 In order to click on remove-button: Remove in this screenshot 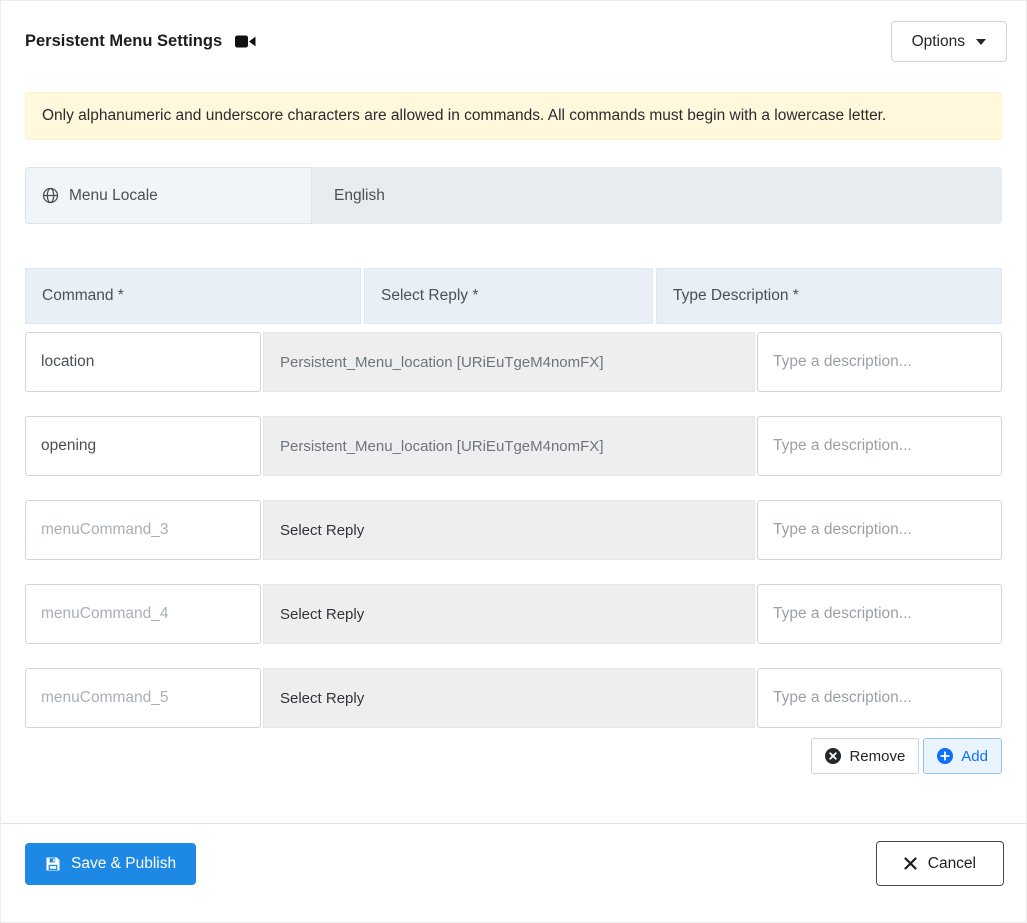, I will do `click(865, 756)`.